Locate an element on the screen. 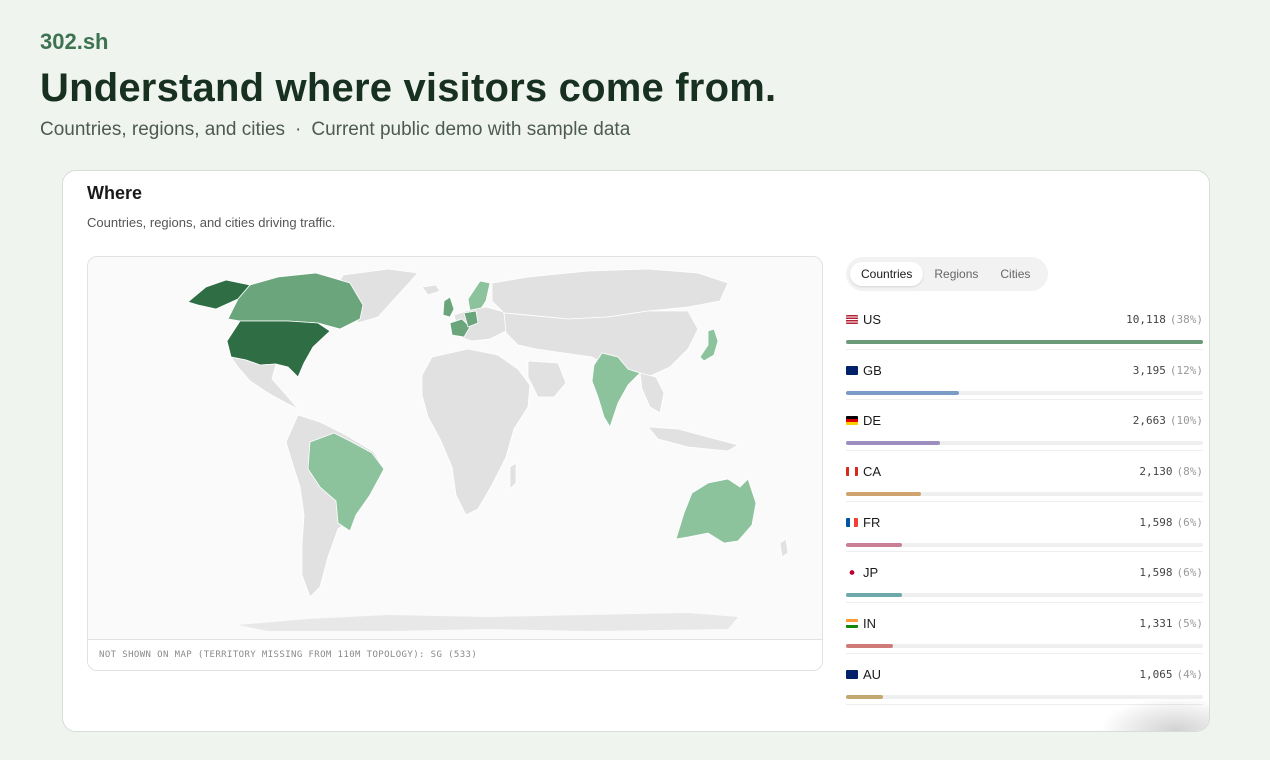 The height and width of the screenshot is (760, 1270). country-visits: 2,663 (10%) is located at coordinates (1168, 420).